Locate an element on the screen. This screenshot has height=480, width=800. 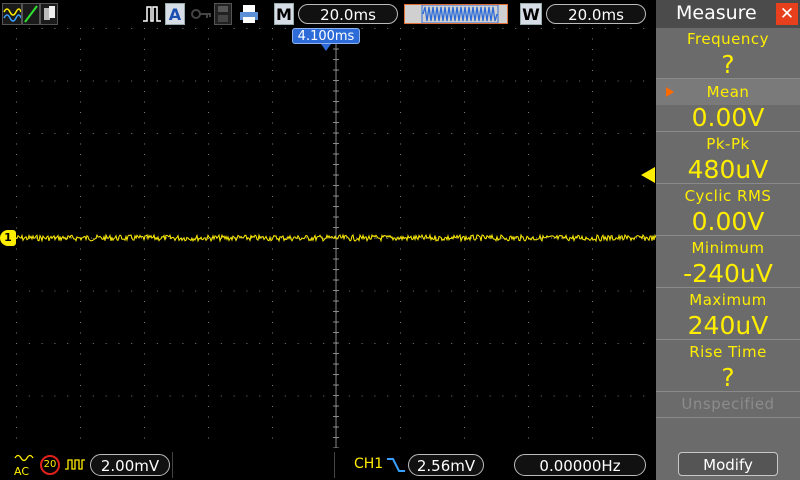
measure-label-maximum: Maximum is located at coordinates (728, 300).